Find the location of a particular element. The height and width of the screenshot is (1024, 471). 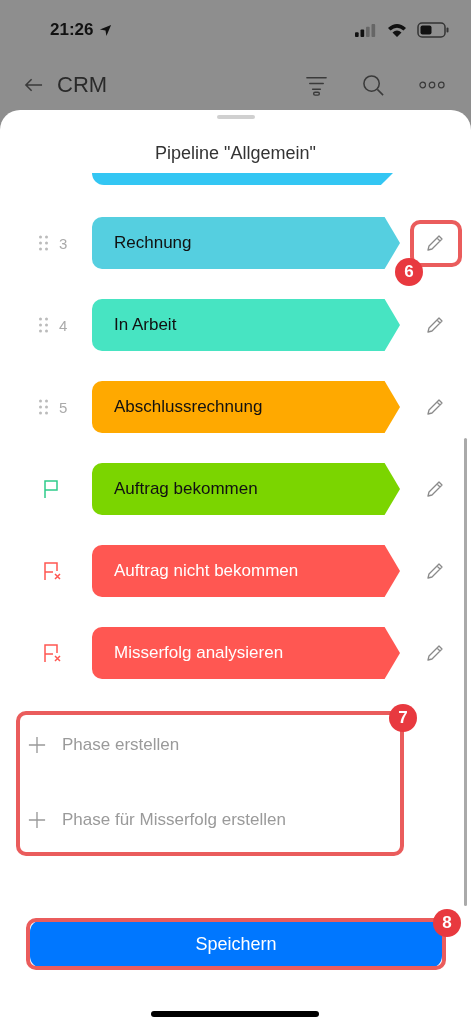

more-icon is located at coordinates (432, 85).